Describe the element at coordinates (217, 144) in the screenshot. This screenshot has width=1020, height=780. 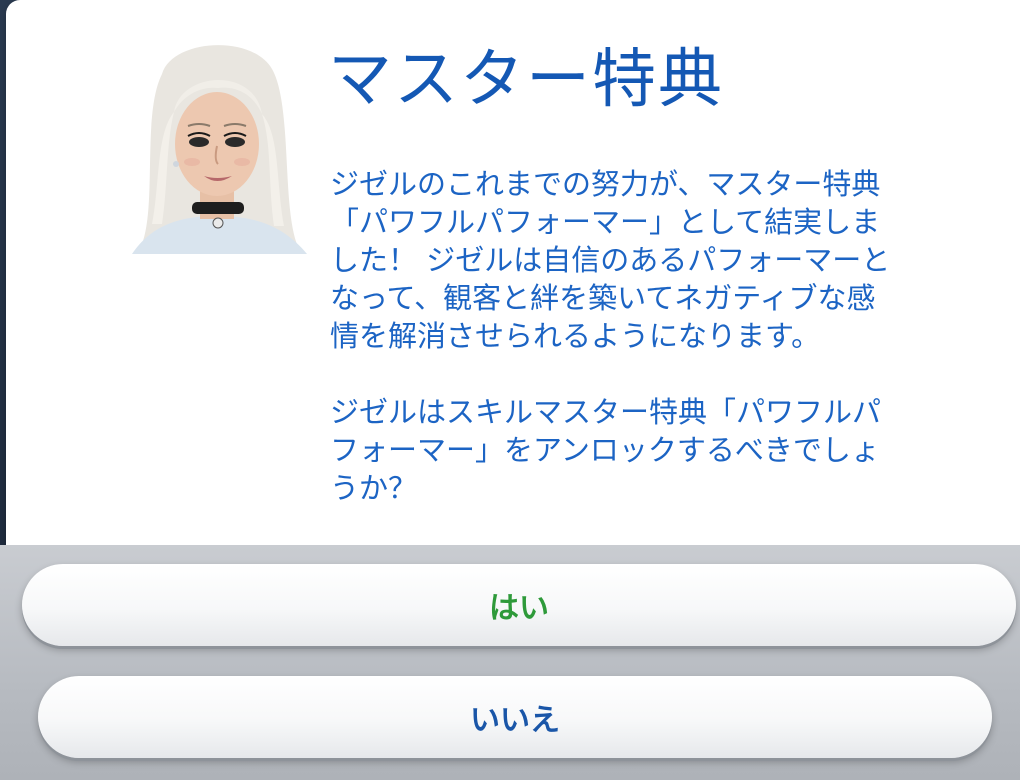
I see `sim-portrait` at that location.